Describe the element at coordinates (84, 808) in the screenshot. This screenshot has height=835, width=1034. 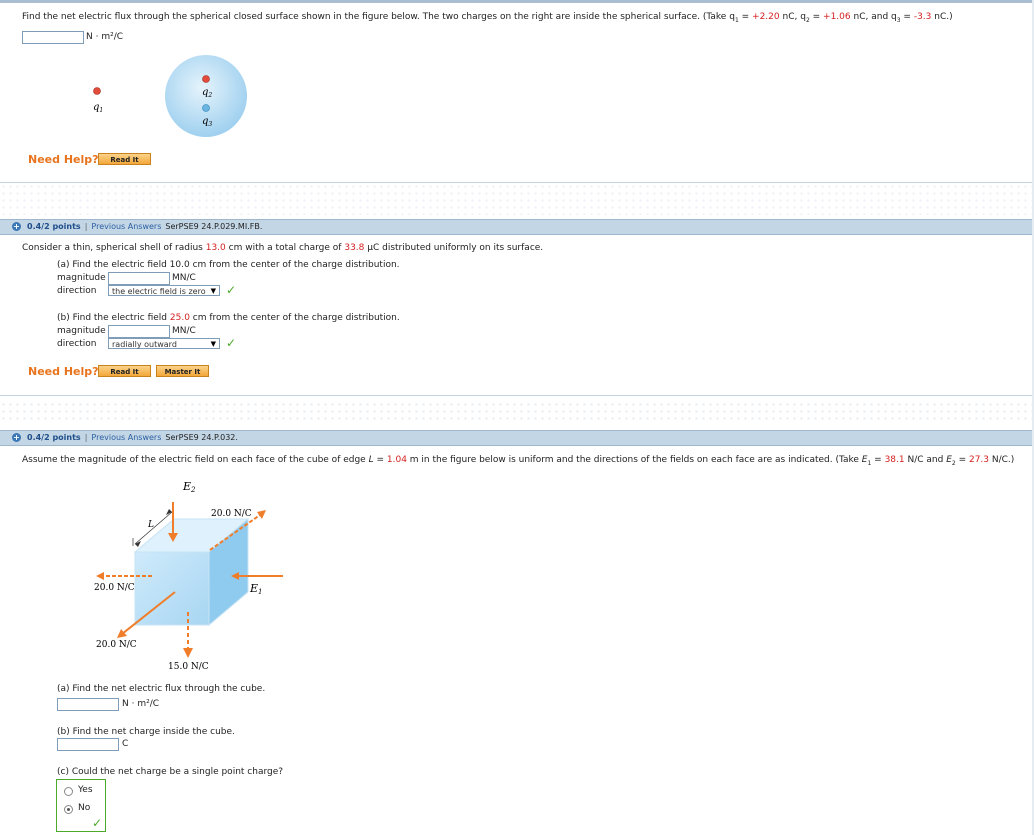
I see `no-label: No` at that location.